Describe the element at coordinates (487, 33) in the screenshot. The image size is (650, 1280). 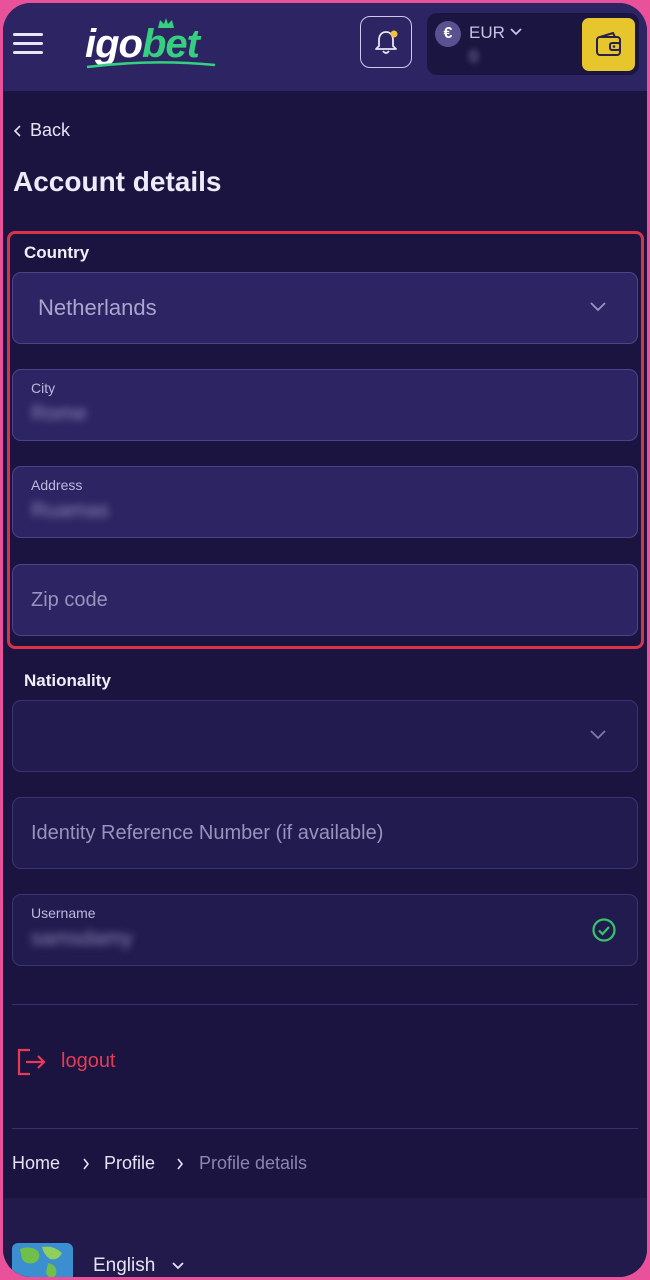
I see `currency-label: EUR` at that location.